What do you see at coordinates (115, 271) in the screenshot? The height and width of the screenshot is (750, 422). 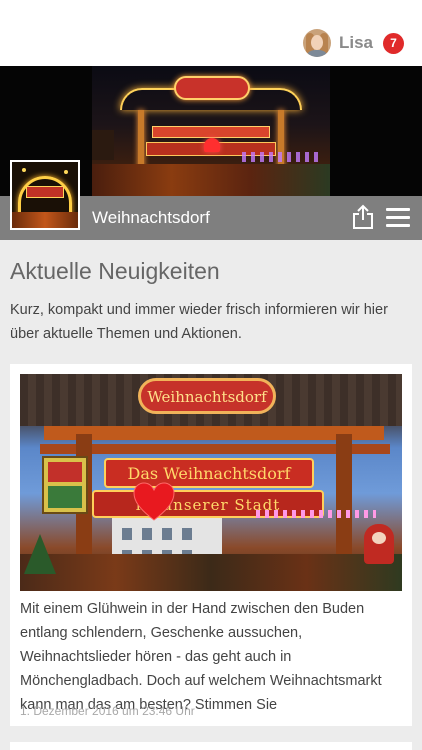 I see `section-title: Aktuelle Neuigkeiten` at bounding box center [115, 271].